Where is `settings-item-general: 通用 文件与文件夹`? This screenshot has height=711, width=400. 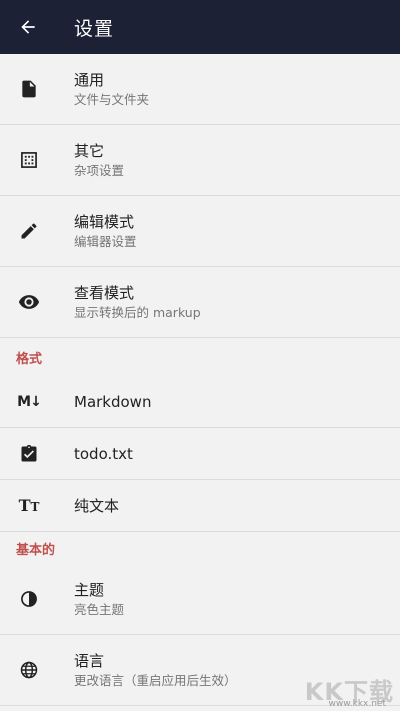
settings-item-general: 通用 文件与文件夹 is located at coordinates (200, 89).